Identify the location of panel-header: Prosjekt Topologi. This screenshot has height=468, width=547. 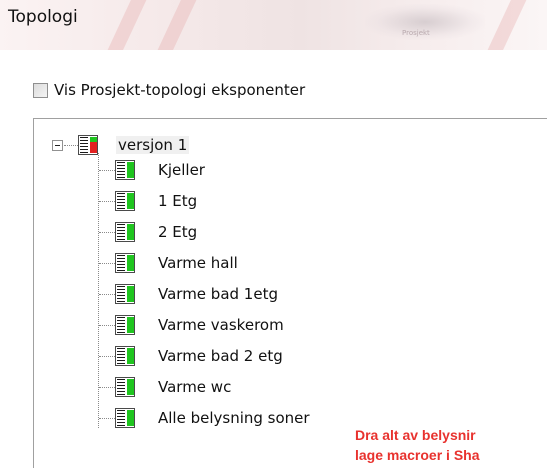
(273, 25).